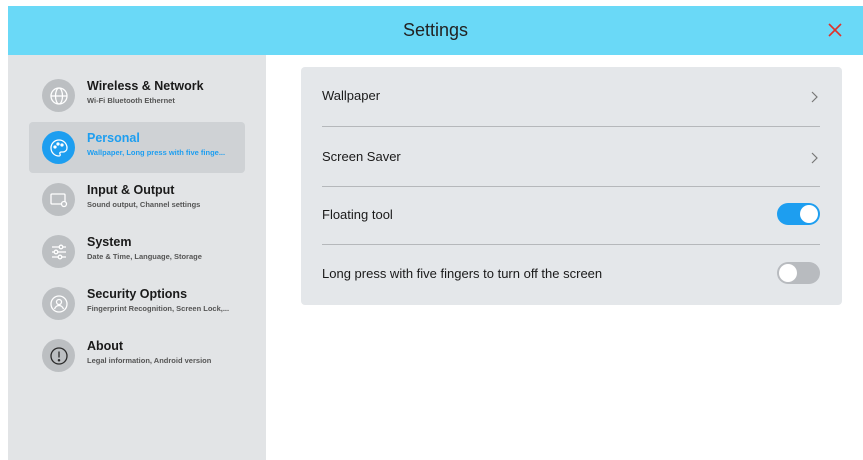 The image size is (863, 460). I want to click on sidebar-item-about: About Legal information, Android version, so click(137, 355).